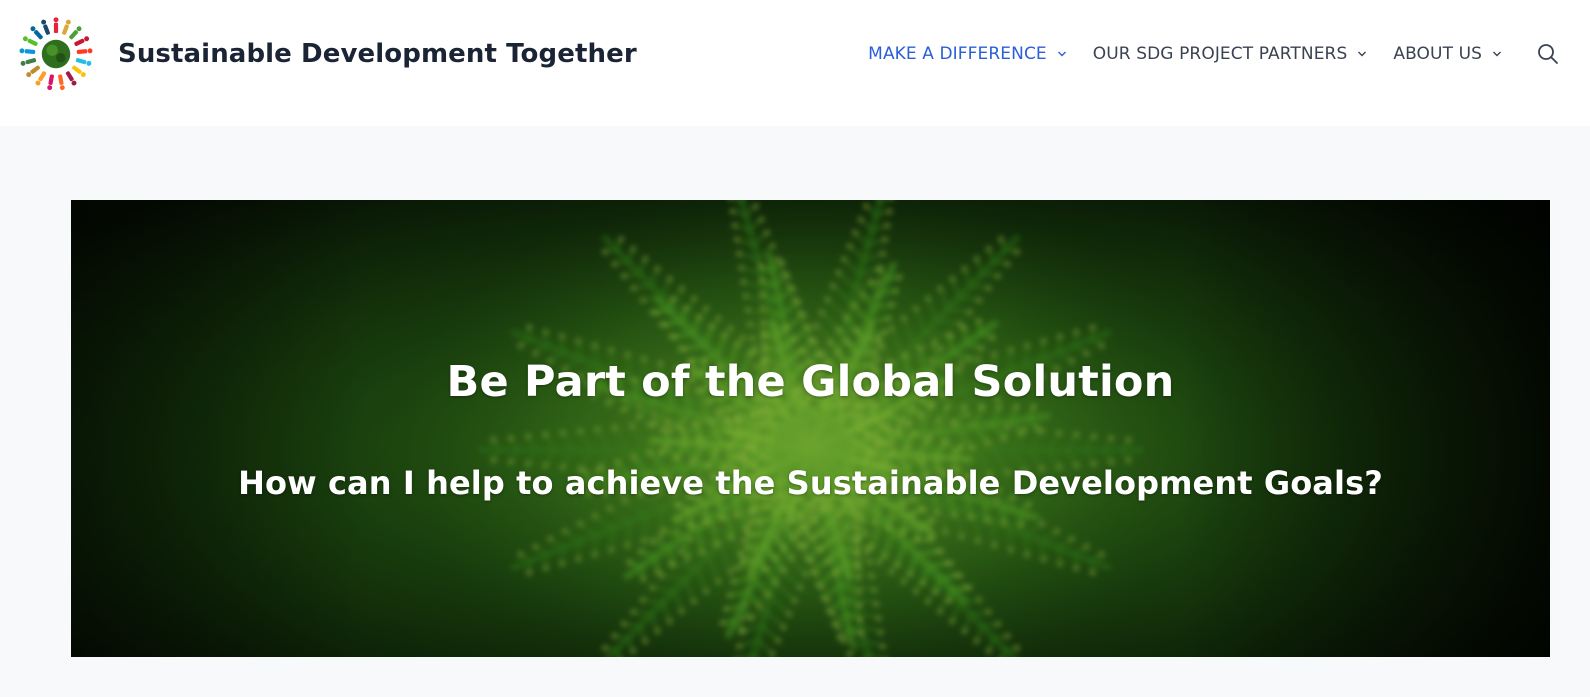 This screenshot has width=1590, height=697. What do you see at coordinates (1437, 54) in the screenshot?
I see `nav-item-label: ABOUT US` at bounding box center [1437, 54].